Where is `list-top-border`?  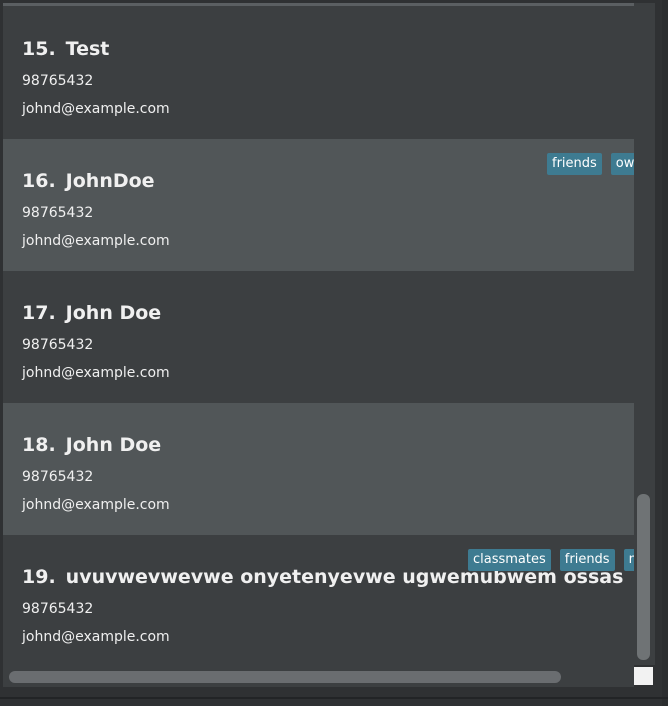 list-top-border is located at coordinates (318, 4).